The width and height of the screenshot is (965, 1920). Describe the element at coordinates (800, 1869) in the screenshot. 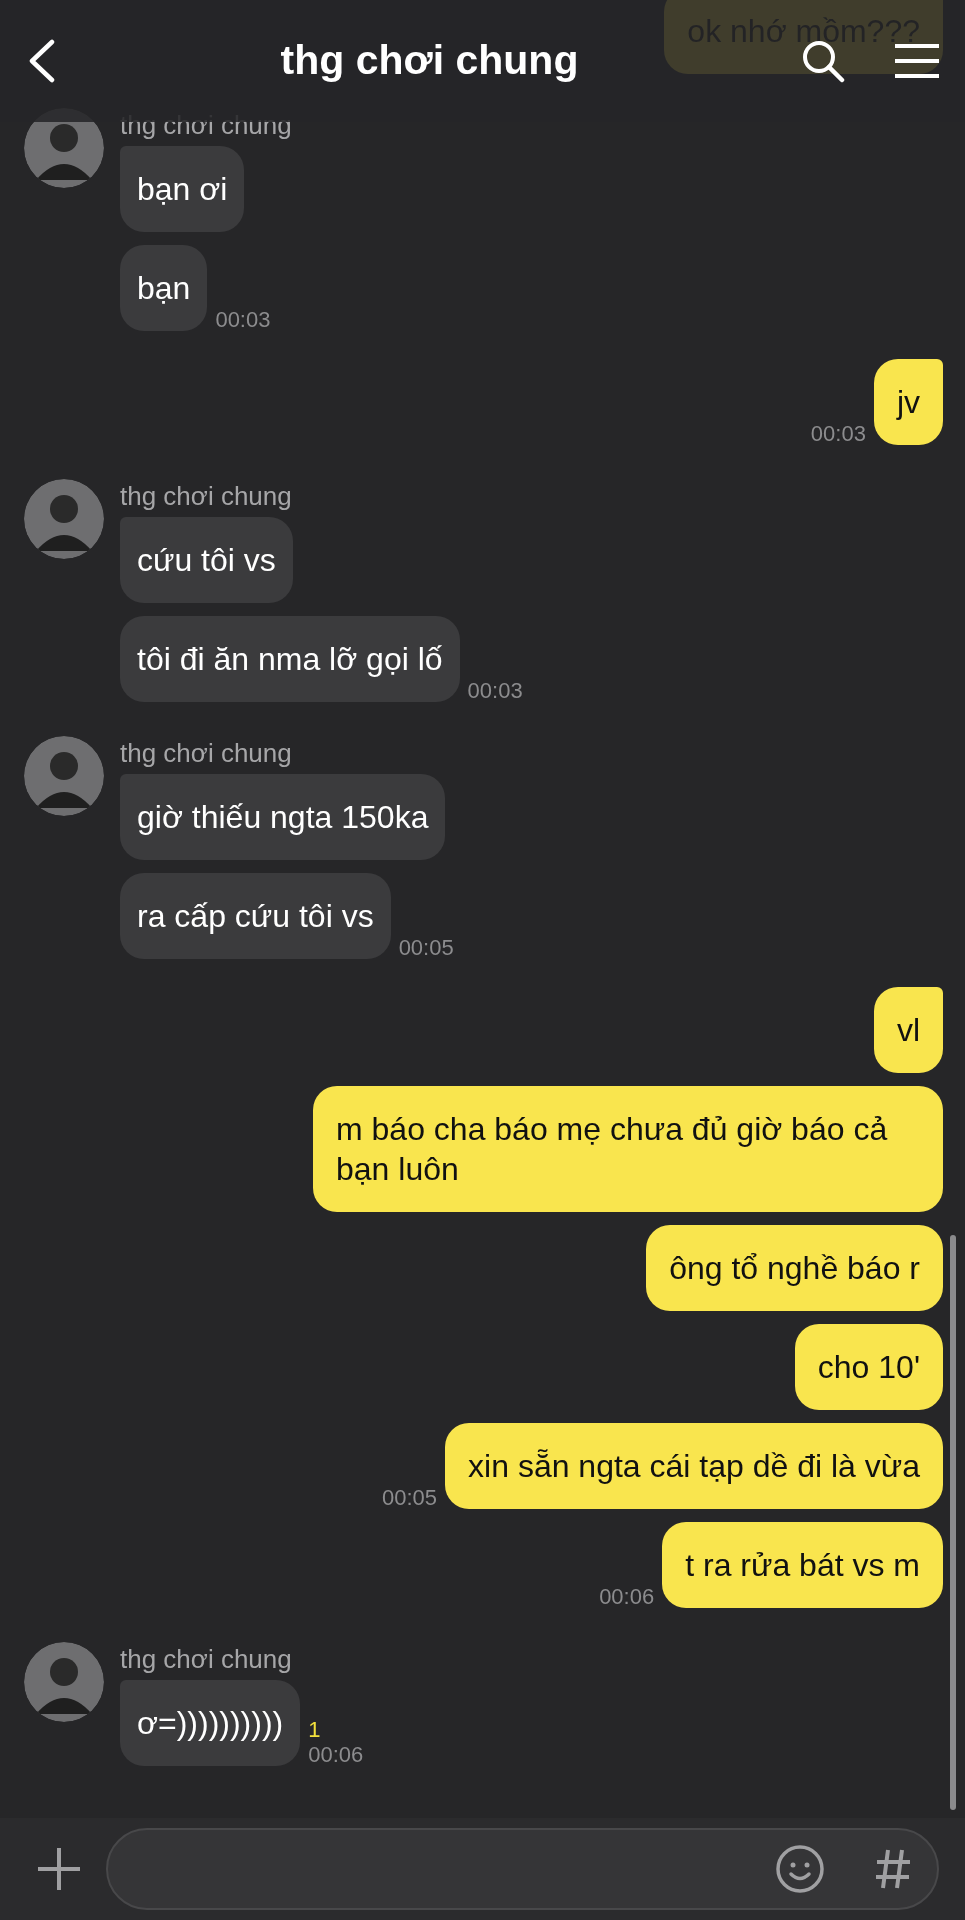

I see `emoji-icon` at that location.